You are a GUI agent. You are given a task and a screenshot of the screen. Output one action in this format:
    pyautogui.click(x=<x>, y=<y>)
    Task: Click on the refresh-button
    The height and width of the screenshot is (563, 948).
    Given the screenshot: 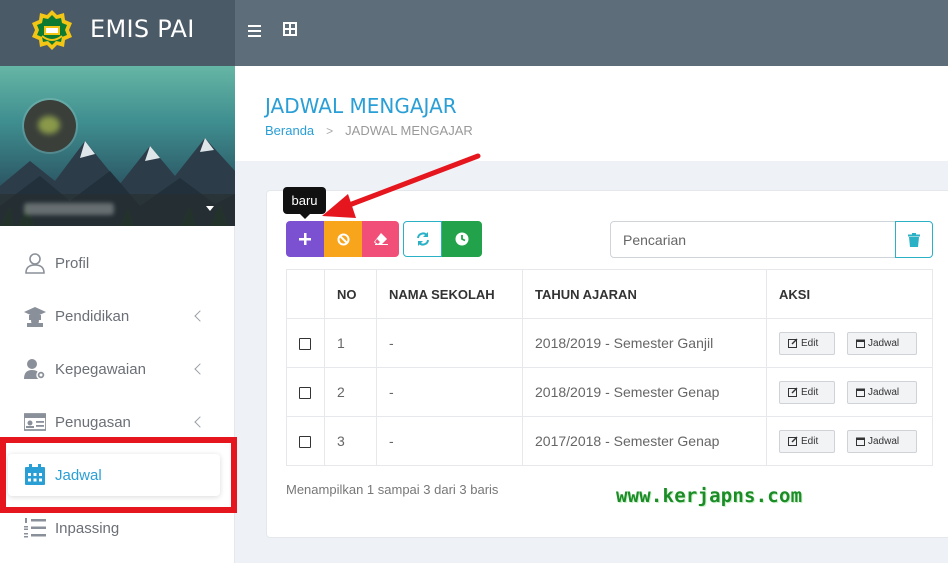 What is the action you would take?
    pyautogui.click(x=422, y=239)
    